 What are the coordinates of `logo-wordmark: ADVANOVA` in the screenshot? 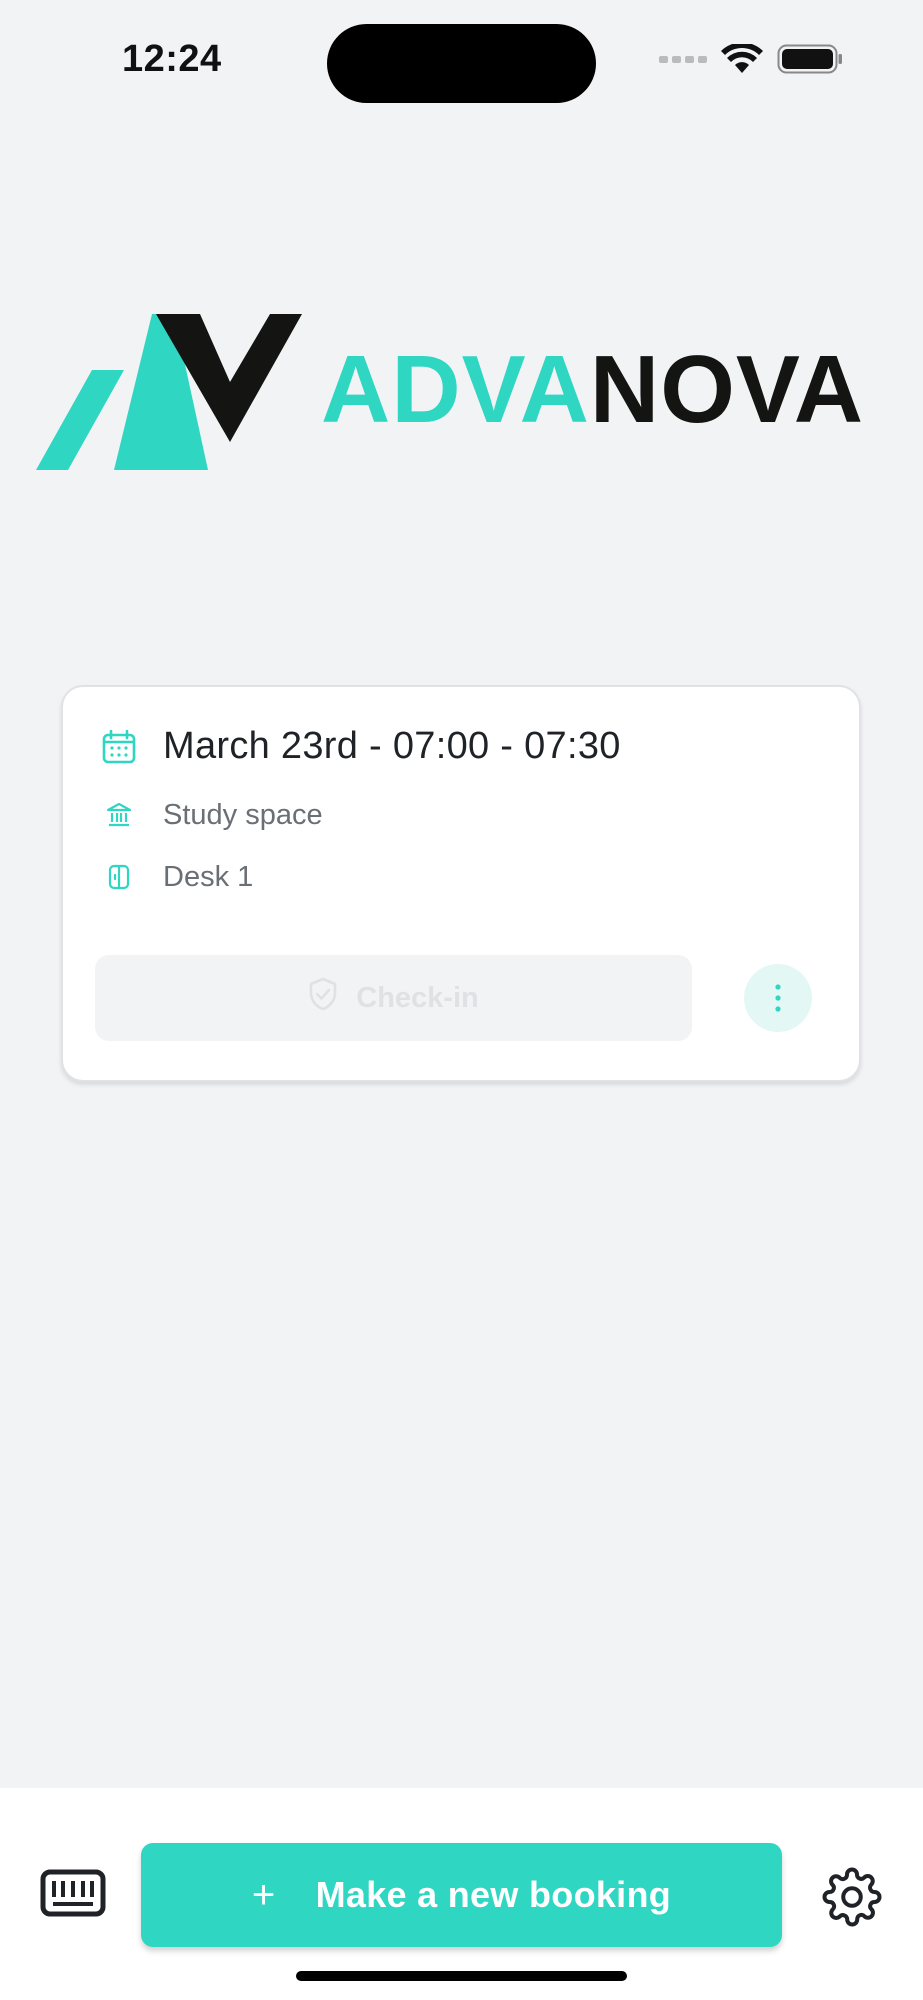 It's located at (593, 389).